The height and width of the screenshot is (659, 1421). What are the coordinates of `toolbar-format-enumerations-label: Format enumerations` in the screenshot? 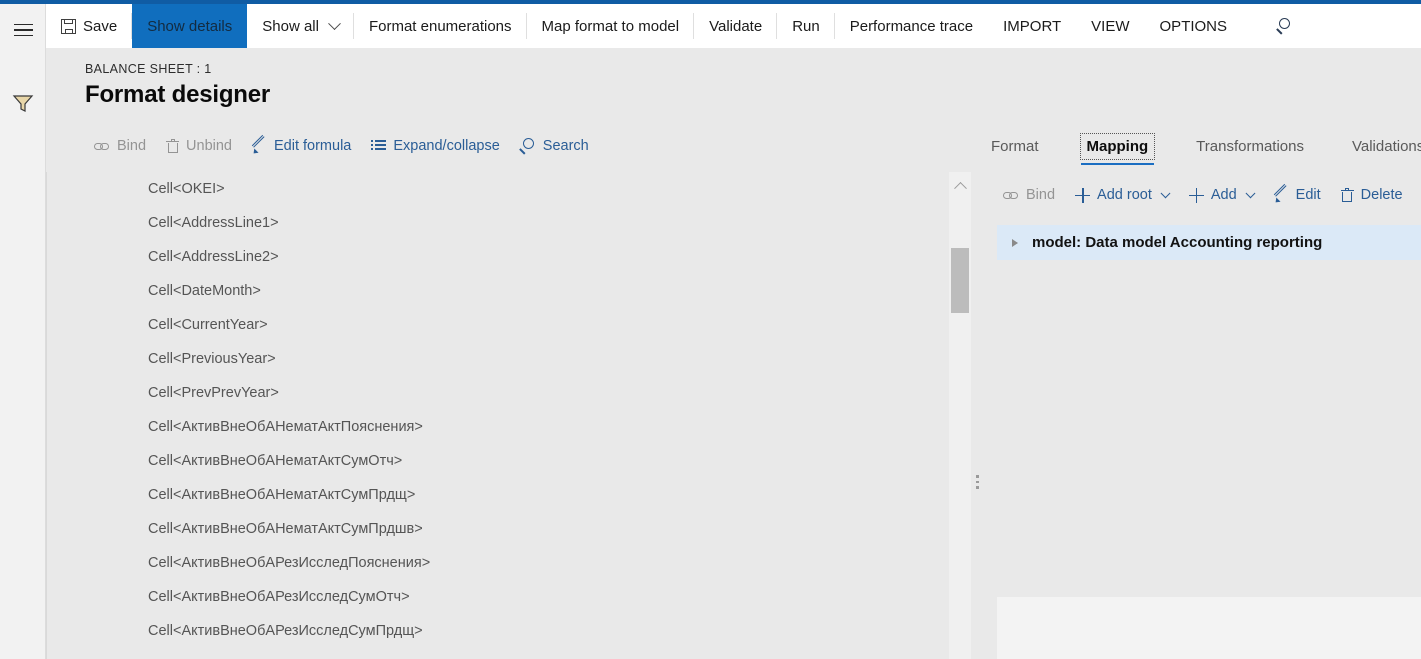 It's located at (440, 26).